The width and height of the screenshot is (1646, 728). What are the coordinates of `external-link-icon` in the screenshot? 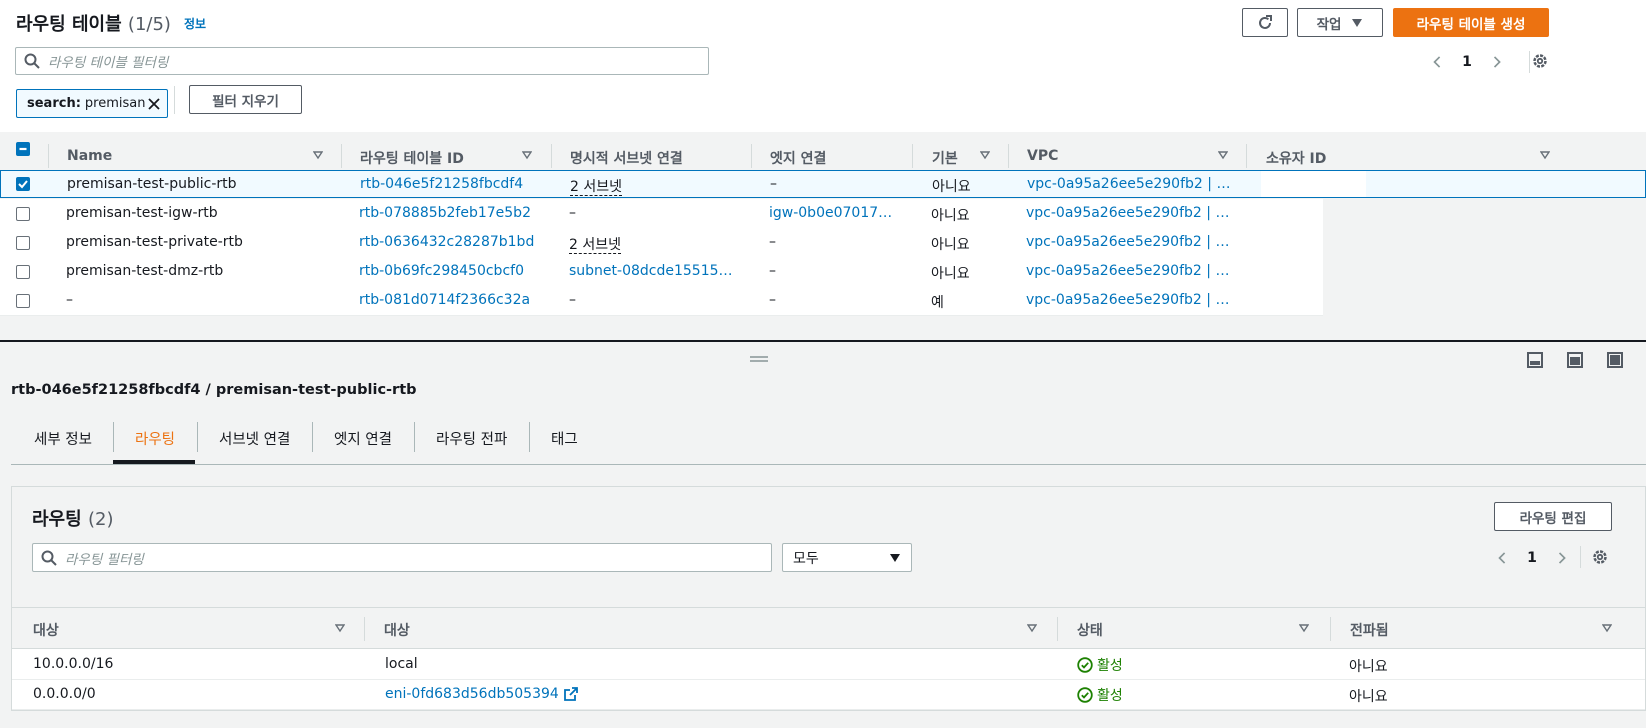 It's located at (570, 694).